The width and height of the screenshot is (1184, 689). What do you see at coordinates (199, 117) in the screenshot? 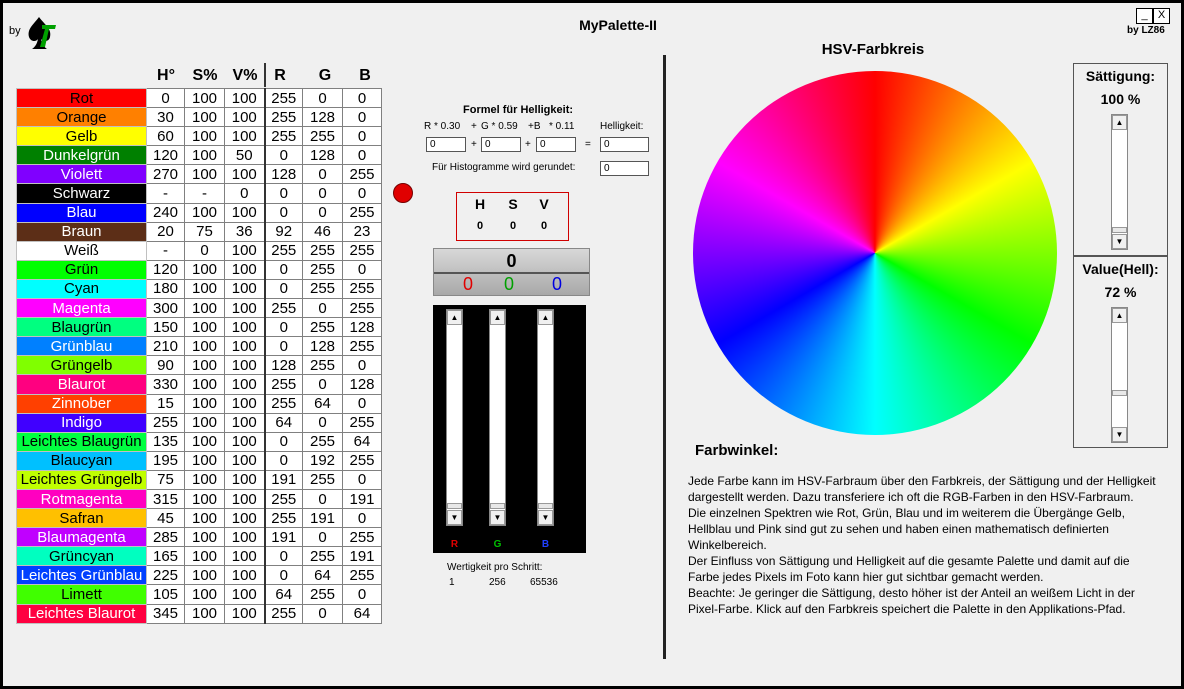
I see `color-row: Orange 30 100 100 255 128 0` at bounding box center [199, 117].